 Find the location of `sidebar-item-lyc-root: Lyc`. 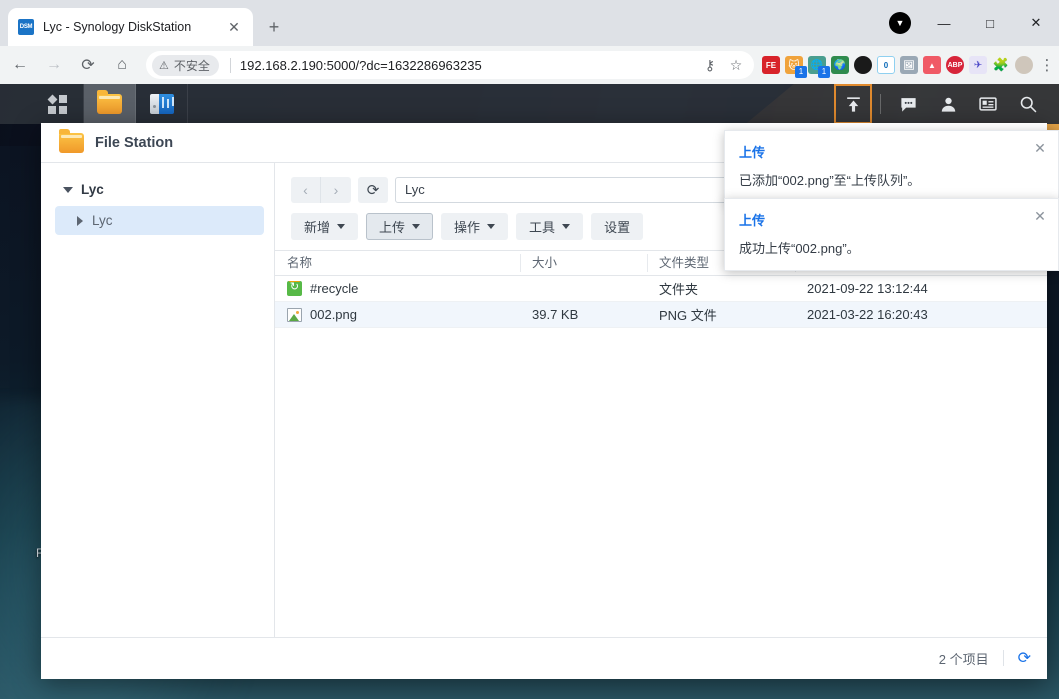

sidebar-item-lyc-root: Lyc is located at coordinates (157, 189).